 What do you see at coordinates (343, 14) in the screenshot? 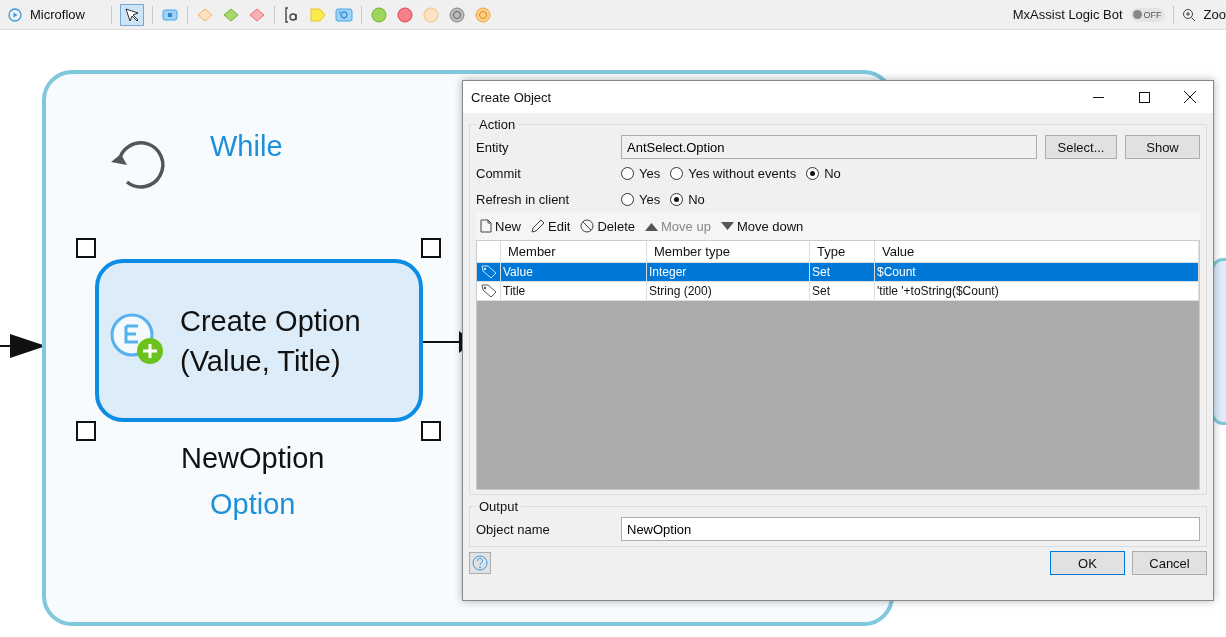
I see `loop-icon` at bounding box center [343, 14].